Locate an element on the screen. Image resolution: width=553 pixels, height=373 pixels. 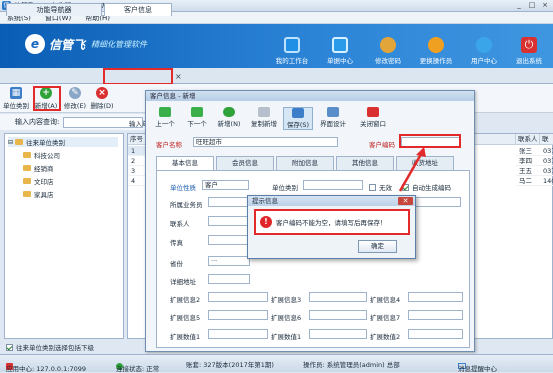
ext4-input is located at coordinates (435, 297).